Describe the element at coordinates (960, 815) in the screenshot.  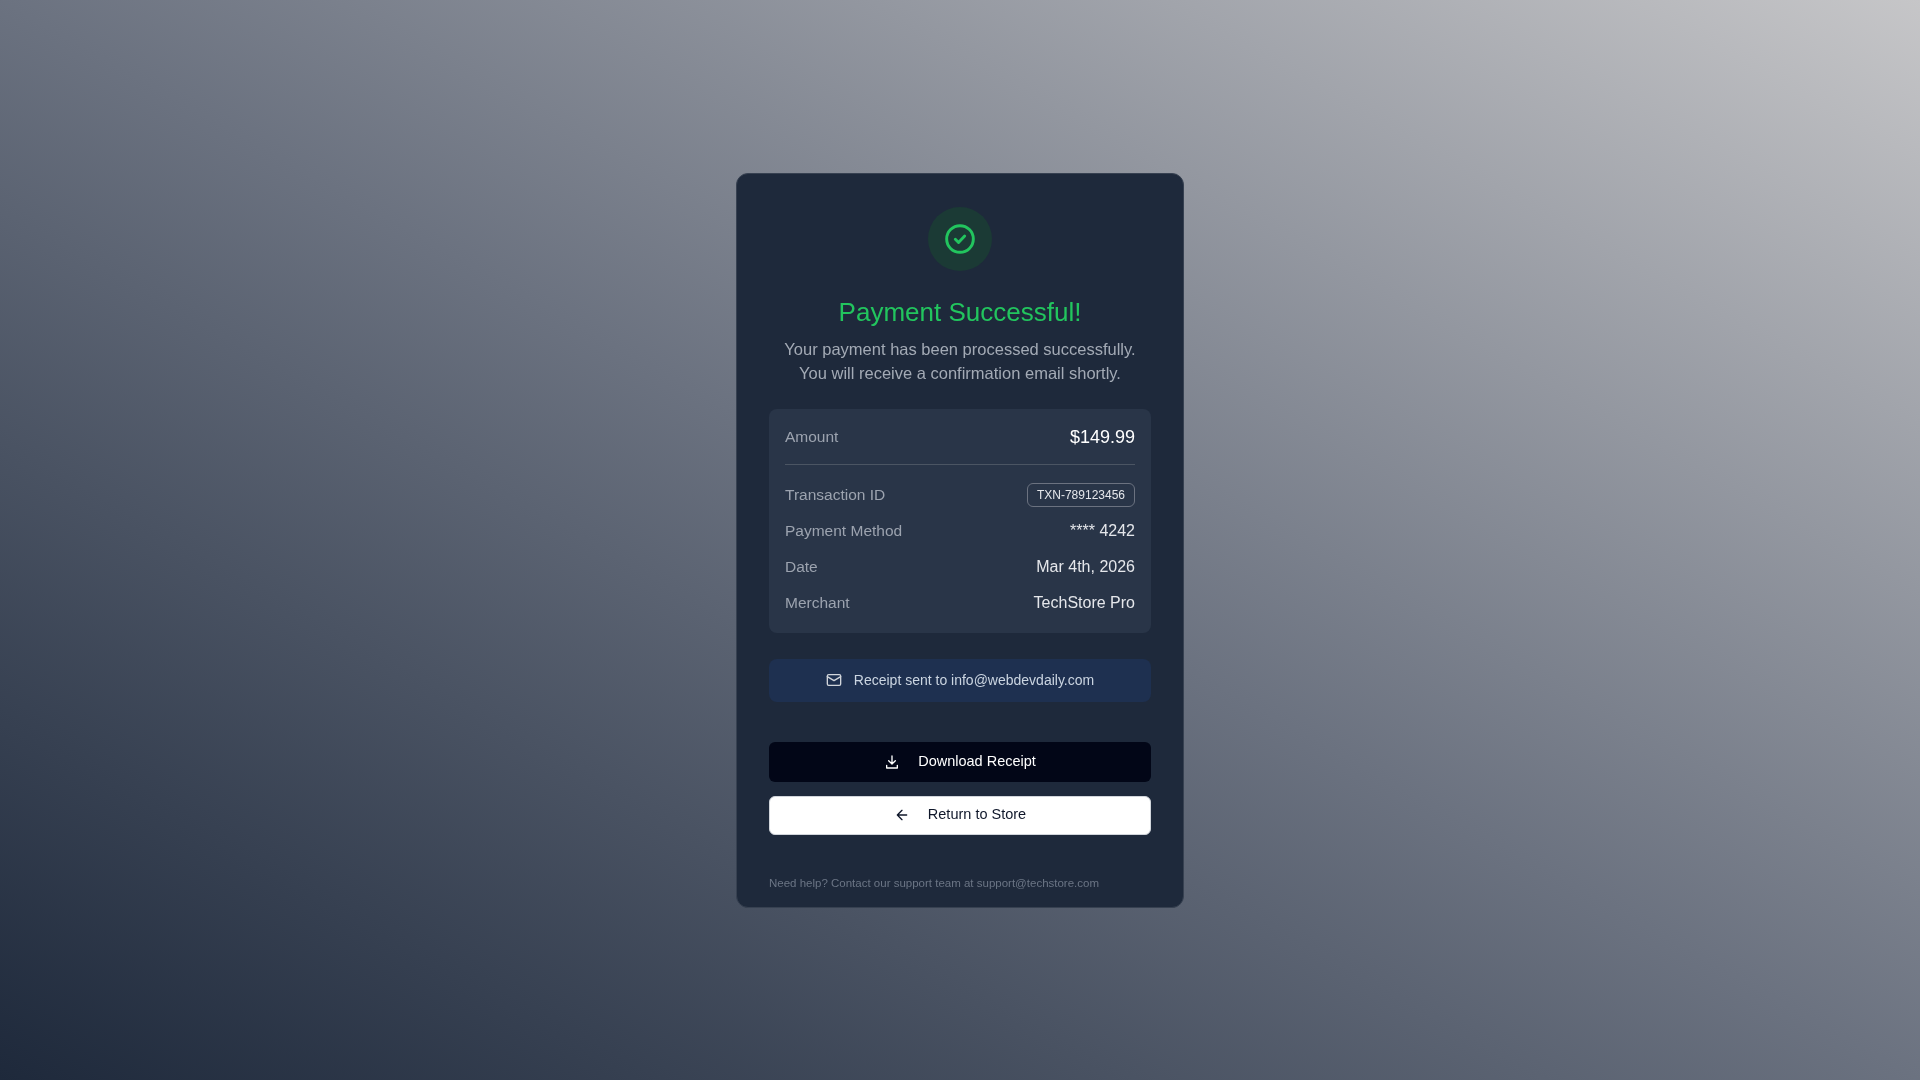
I see `return-to-store-button: Return to Store` at that location.